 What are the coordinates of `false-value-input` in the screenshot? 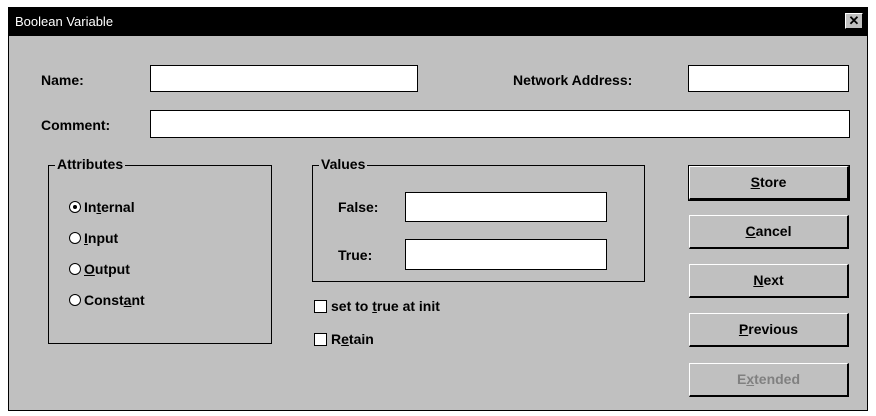 It's located at (506, 207).